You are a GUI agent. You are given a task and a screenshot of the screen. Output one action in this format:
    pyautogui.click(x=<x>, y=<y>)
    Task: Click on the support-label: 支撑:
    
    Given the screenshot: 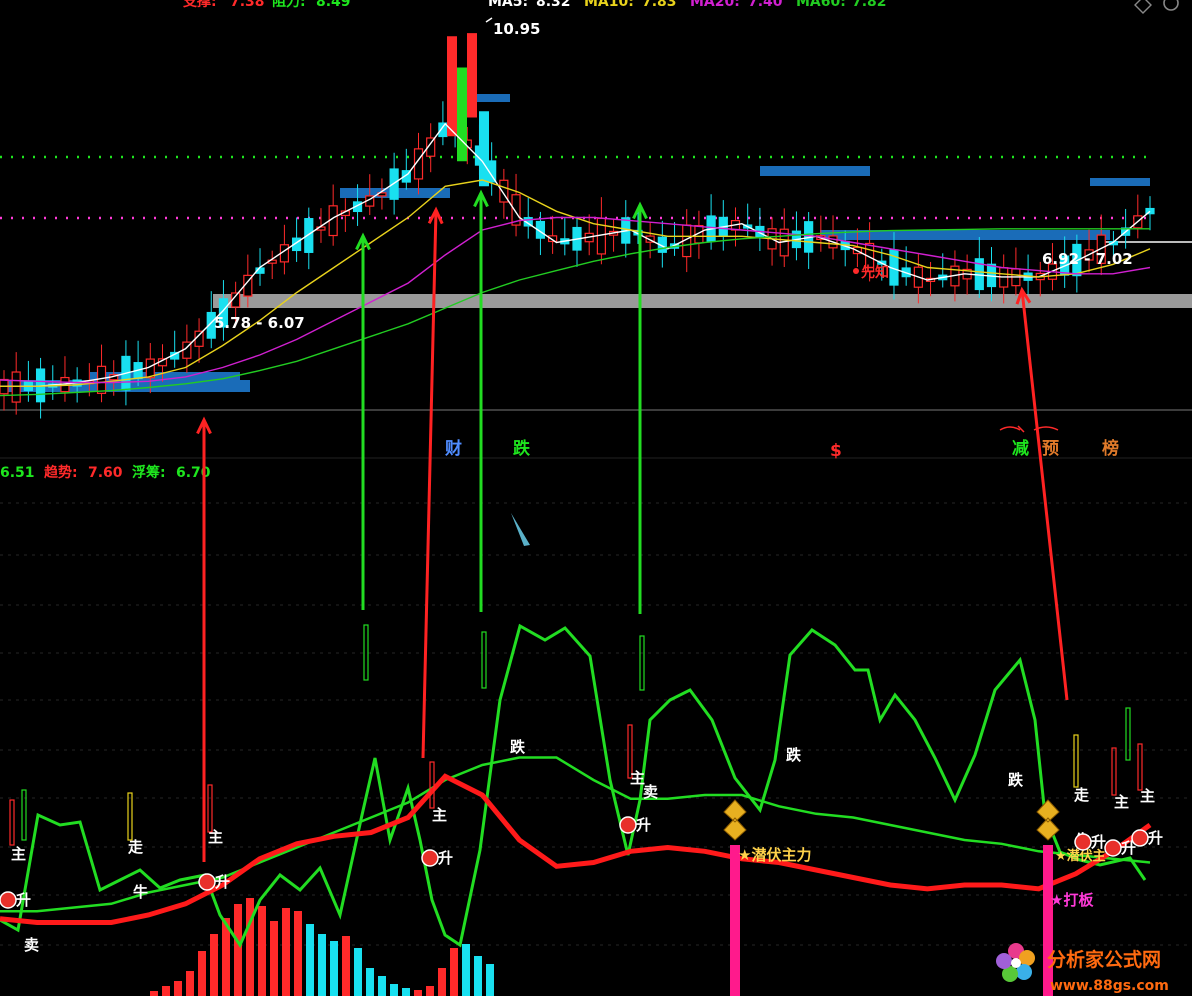 What is the action you would take?
    pyautogui.click(x=199, y=5)
    